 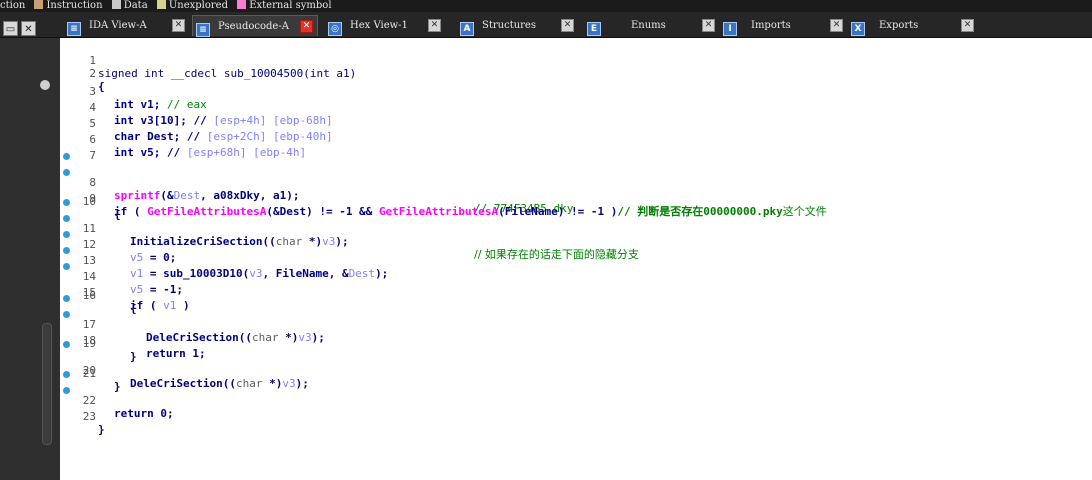 What do you see at coordinates (192, 6) in the screenshot?
I see `legend-item-unexplored: Unexplored` at bounding box center [192, 6].